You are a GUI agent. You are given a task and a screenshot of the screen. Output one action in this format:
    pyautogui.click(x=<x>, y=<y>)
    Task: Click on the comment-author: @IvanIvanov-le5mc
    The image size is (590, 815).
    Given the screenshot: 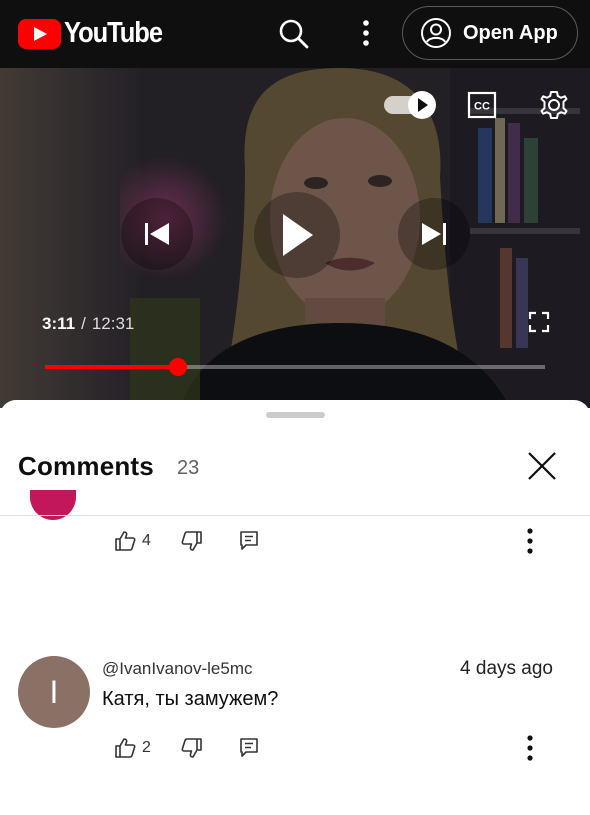 What is the action you would take?
    pyautogui.click(x=177, y=669)
    